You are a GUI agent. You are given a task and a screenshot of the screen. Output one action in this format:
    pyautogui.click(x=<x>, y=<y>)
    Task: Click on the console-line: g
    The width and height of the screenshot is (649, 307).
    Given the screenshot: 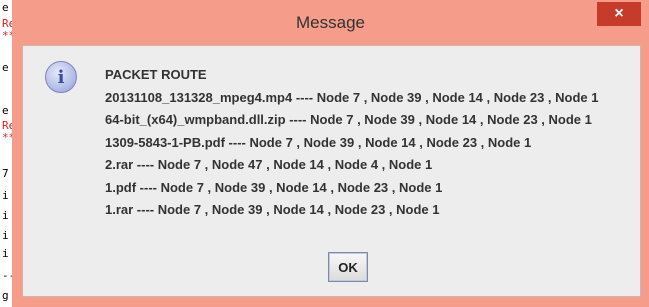 What is the action you would take?
    pyautogui.click(x=5, y=295)
    